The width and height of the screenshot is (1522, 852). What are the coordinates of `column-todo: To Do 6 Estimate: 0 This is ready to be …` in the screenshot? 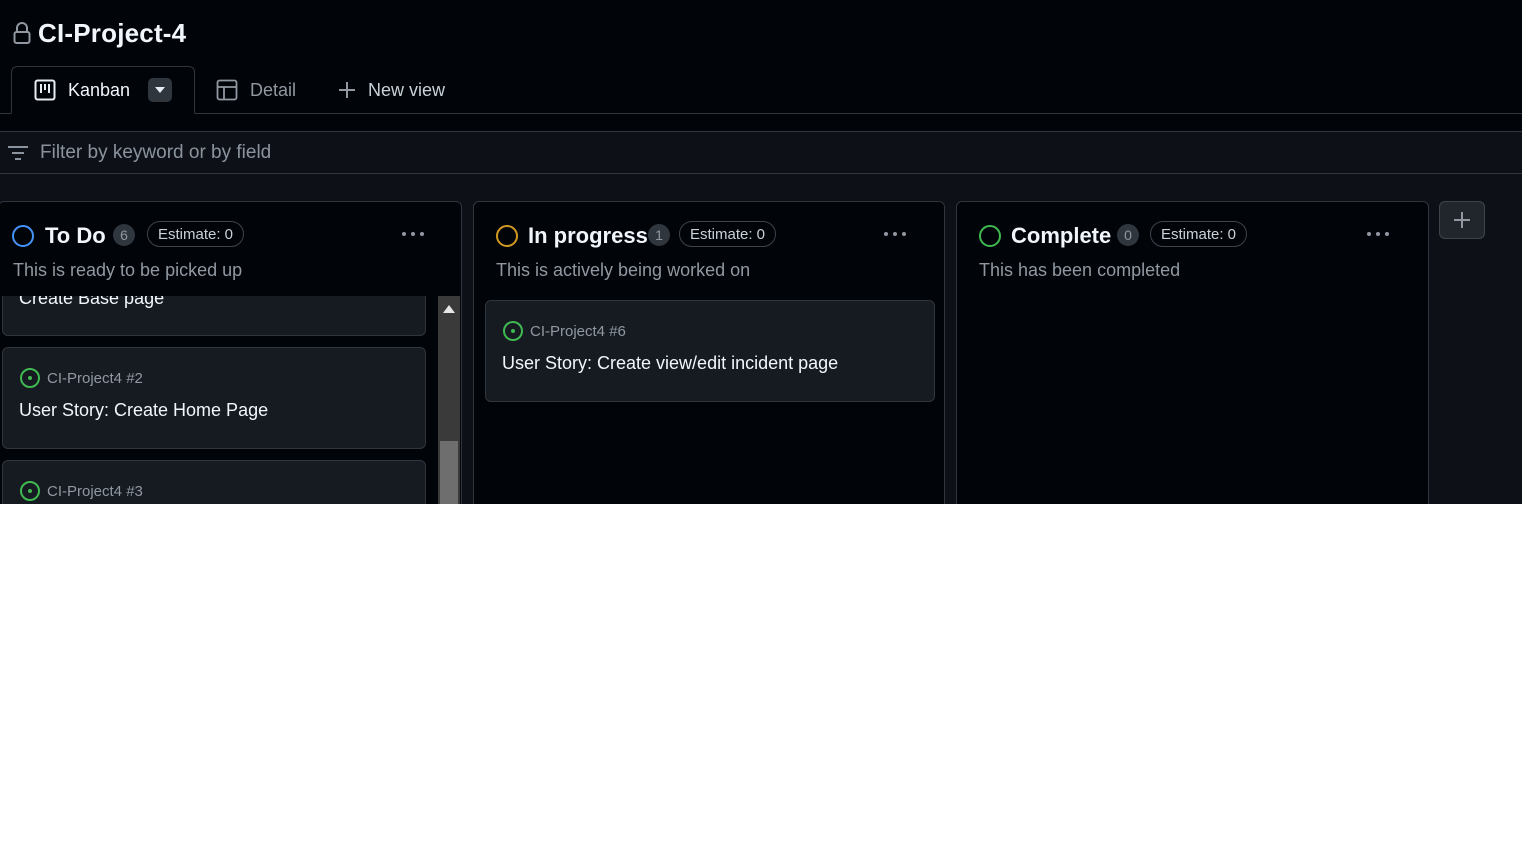 It's located at (231, 352).